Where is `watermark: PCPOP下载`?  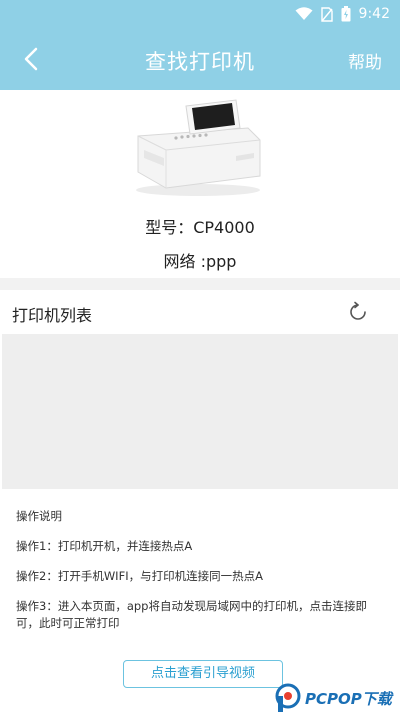 watermark: PCPOP下载 is located at coordinates (337, 698).